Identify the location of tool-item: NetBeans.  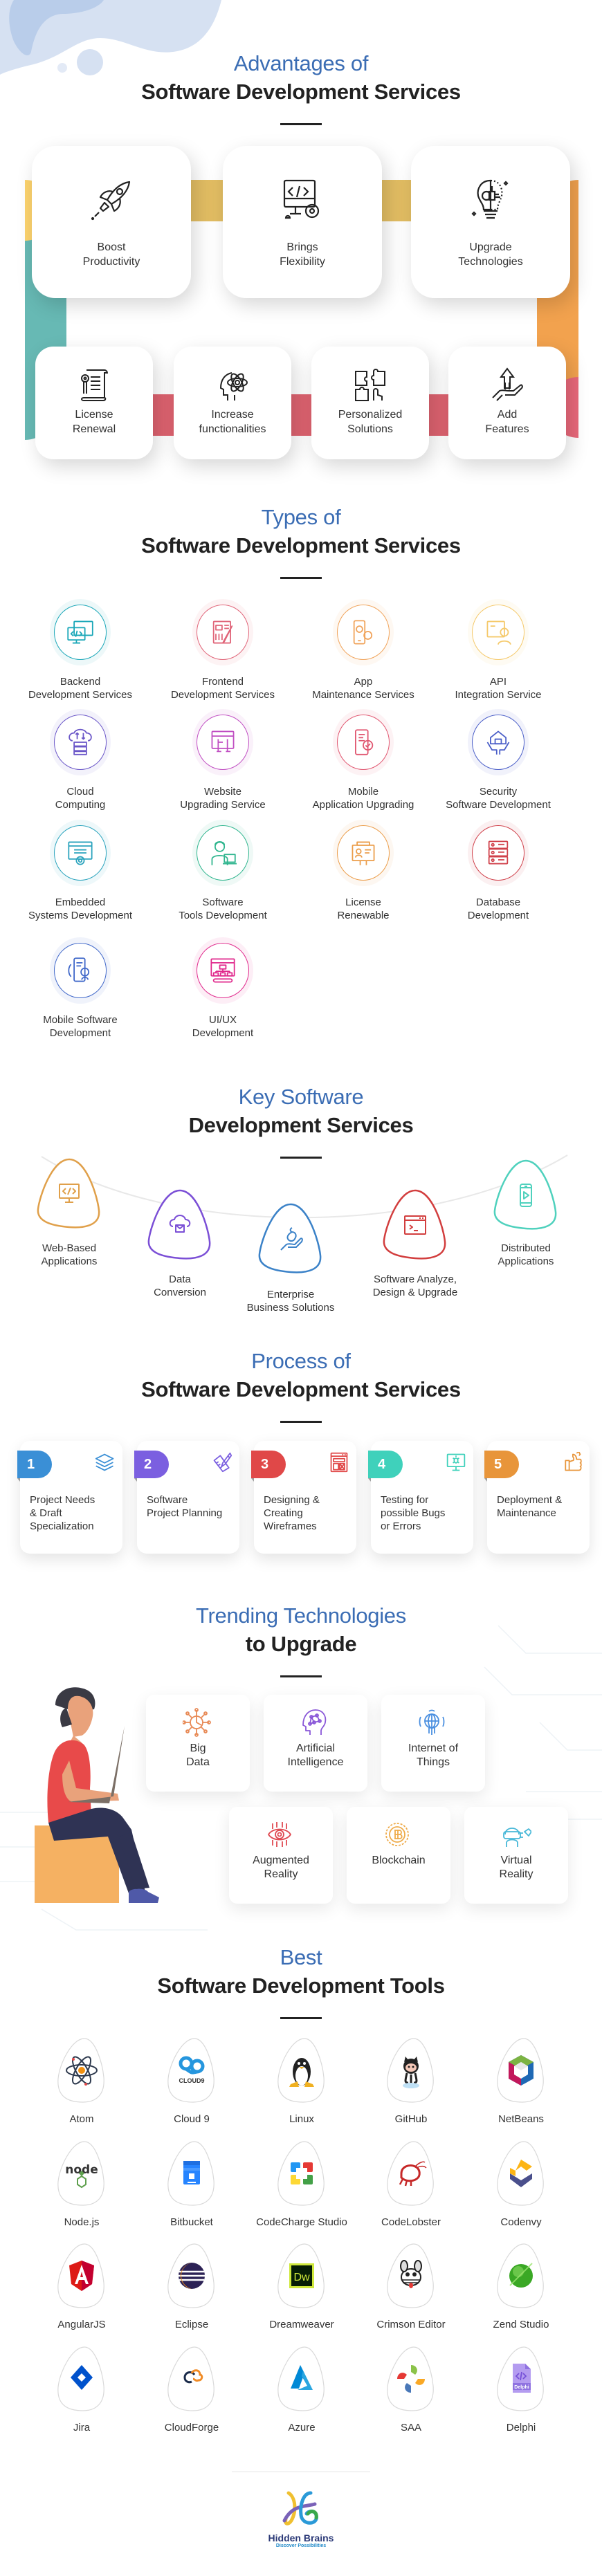
(521, 2081).